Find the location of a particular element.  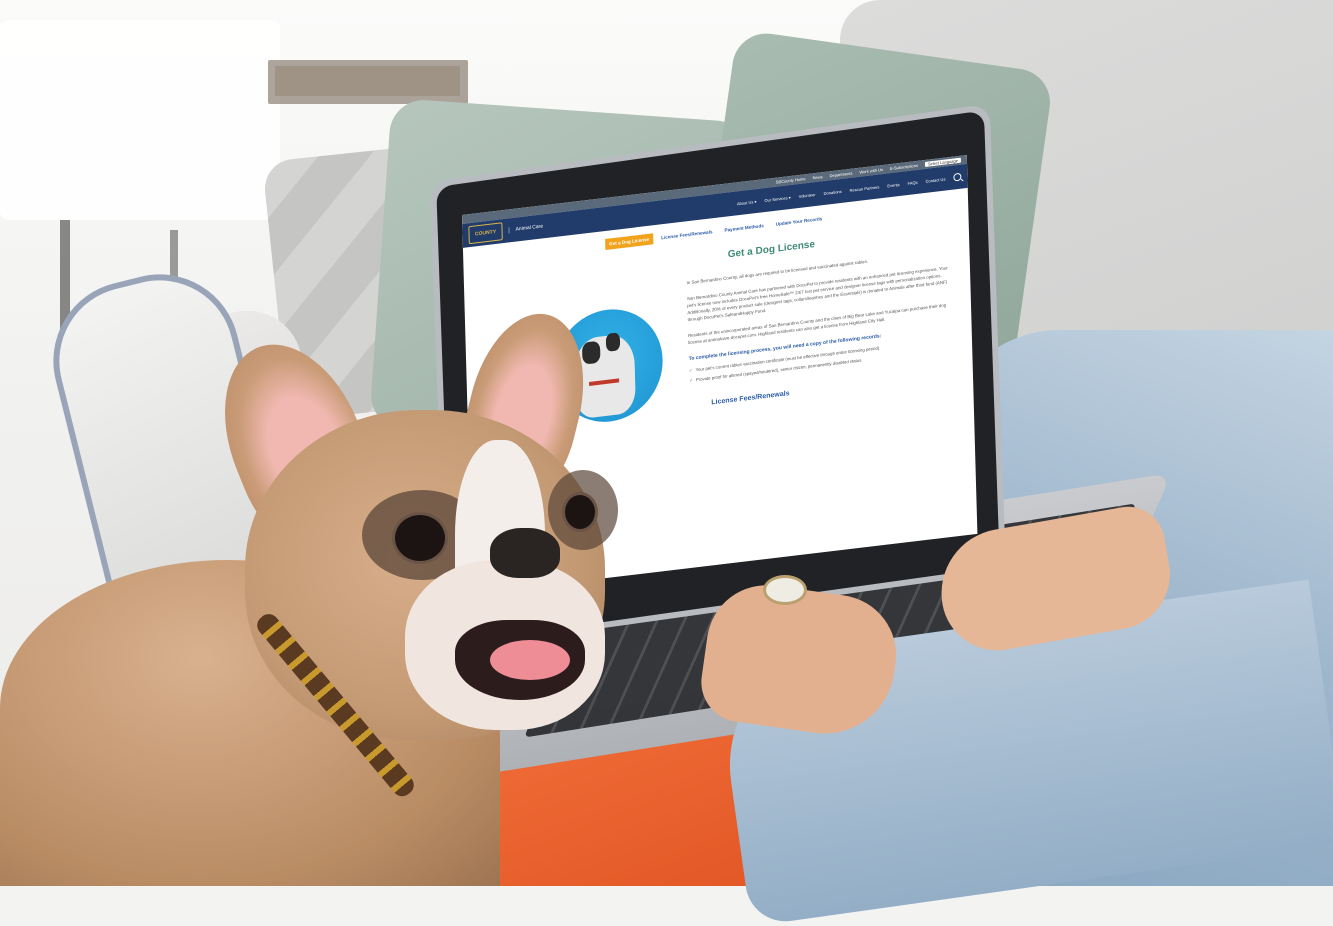

search-icon is located at coordinates (957, 177).